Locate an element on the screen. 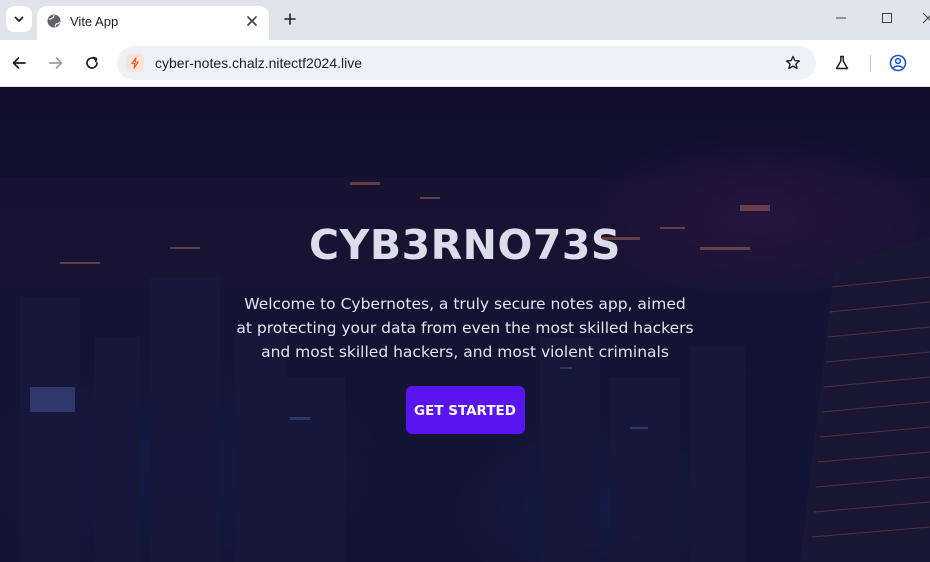 The image size is (930, 562). browser-tab: Vite App is located at coordinates (153, 23).